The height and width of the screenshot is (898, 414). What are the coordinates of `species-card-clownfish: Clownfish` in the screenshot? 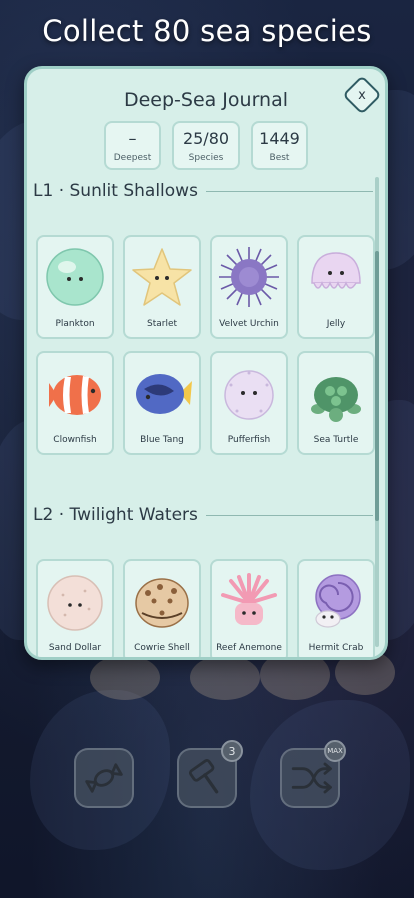 It's located at (75, 403).